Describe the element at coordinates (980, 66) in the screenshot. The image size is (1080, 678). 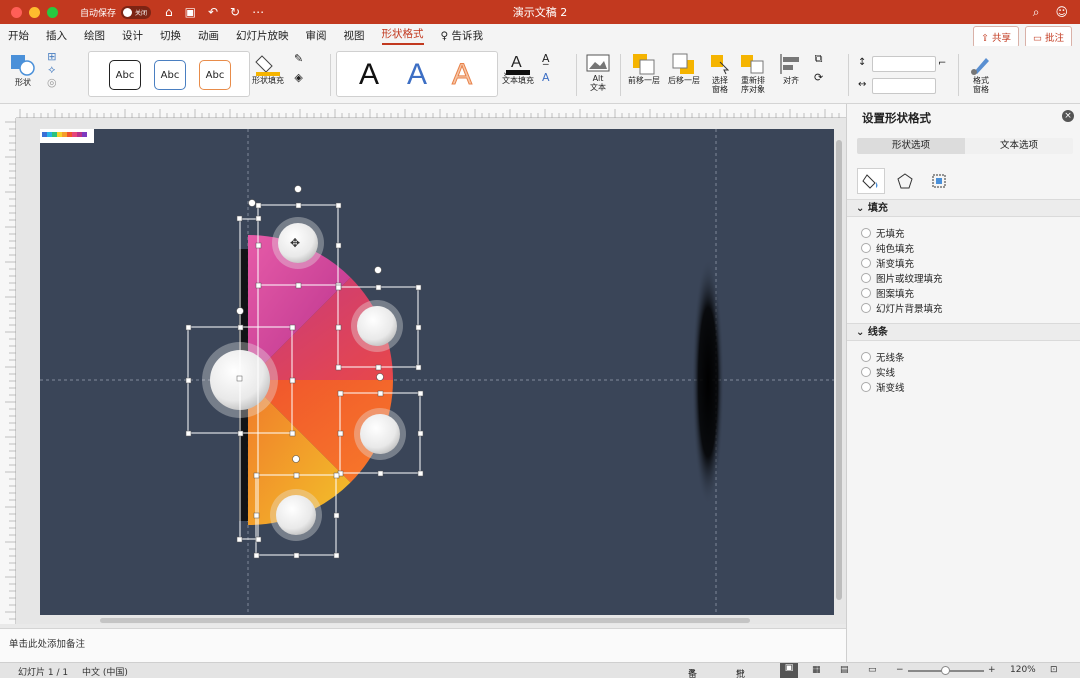
I see `format-pane-icon` at that location.